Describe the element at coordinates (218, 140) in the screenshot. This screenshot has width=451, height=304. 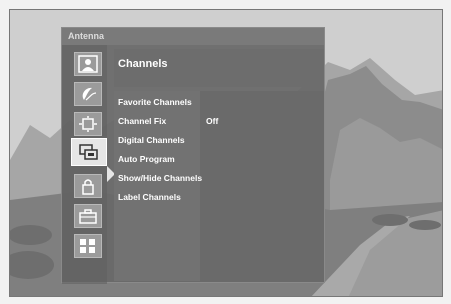
I see `menu-item-digital-channels: Digital Channels` at that location.